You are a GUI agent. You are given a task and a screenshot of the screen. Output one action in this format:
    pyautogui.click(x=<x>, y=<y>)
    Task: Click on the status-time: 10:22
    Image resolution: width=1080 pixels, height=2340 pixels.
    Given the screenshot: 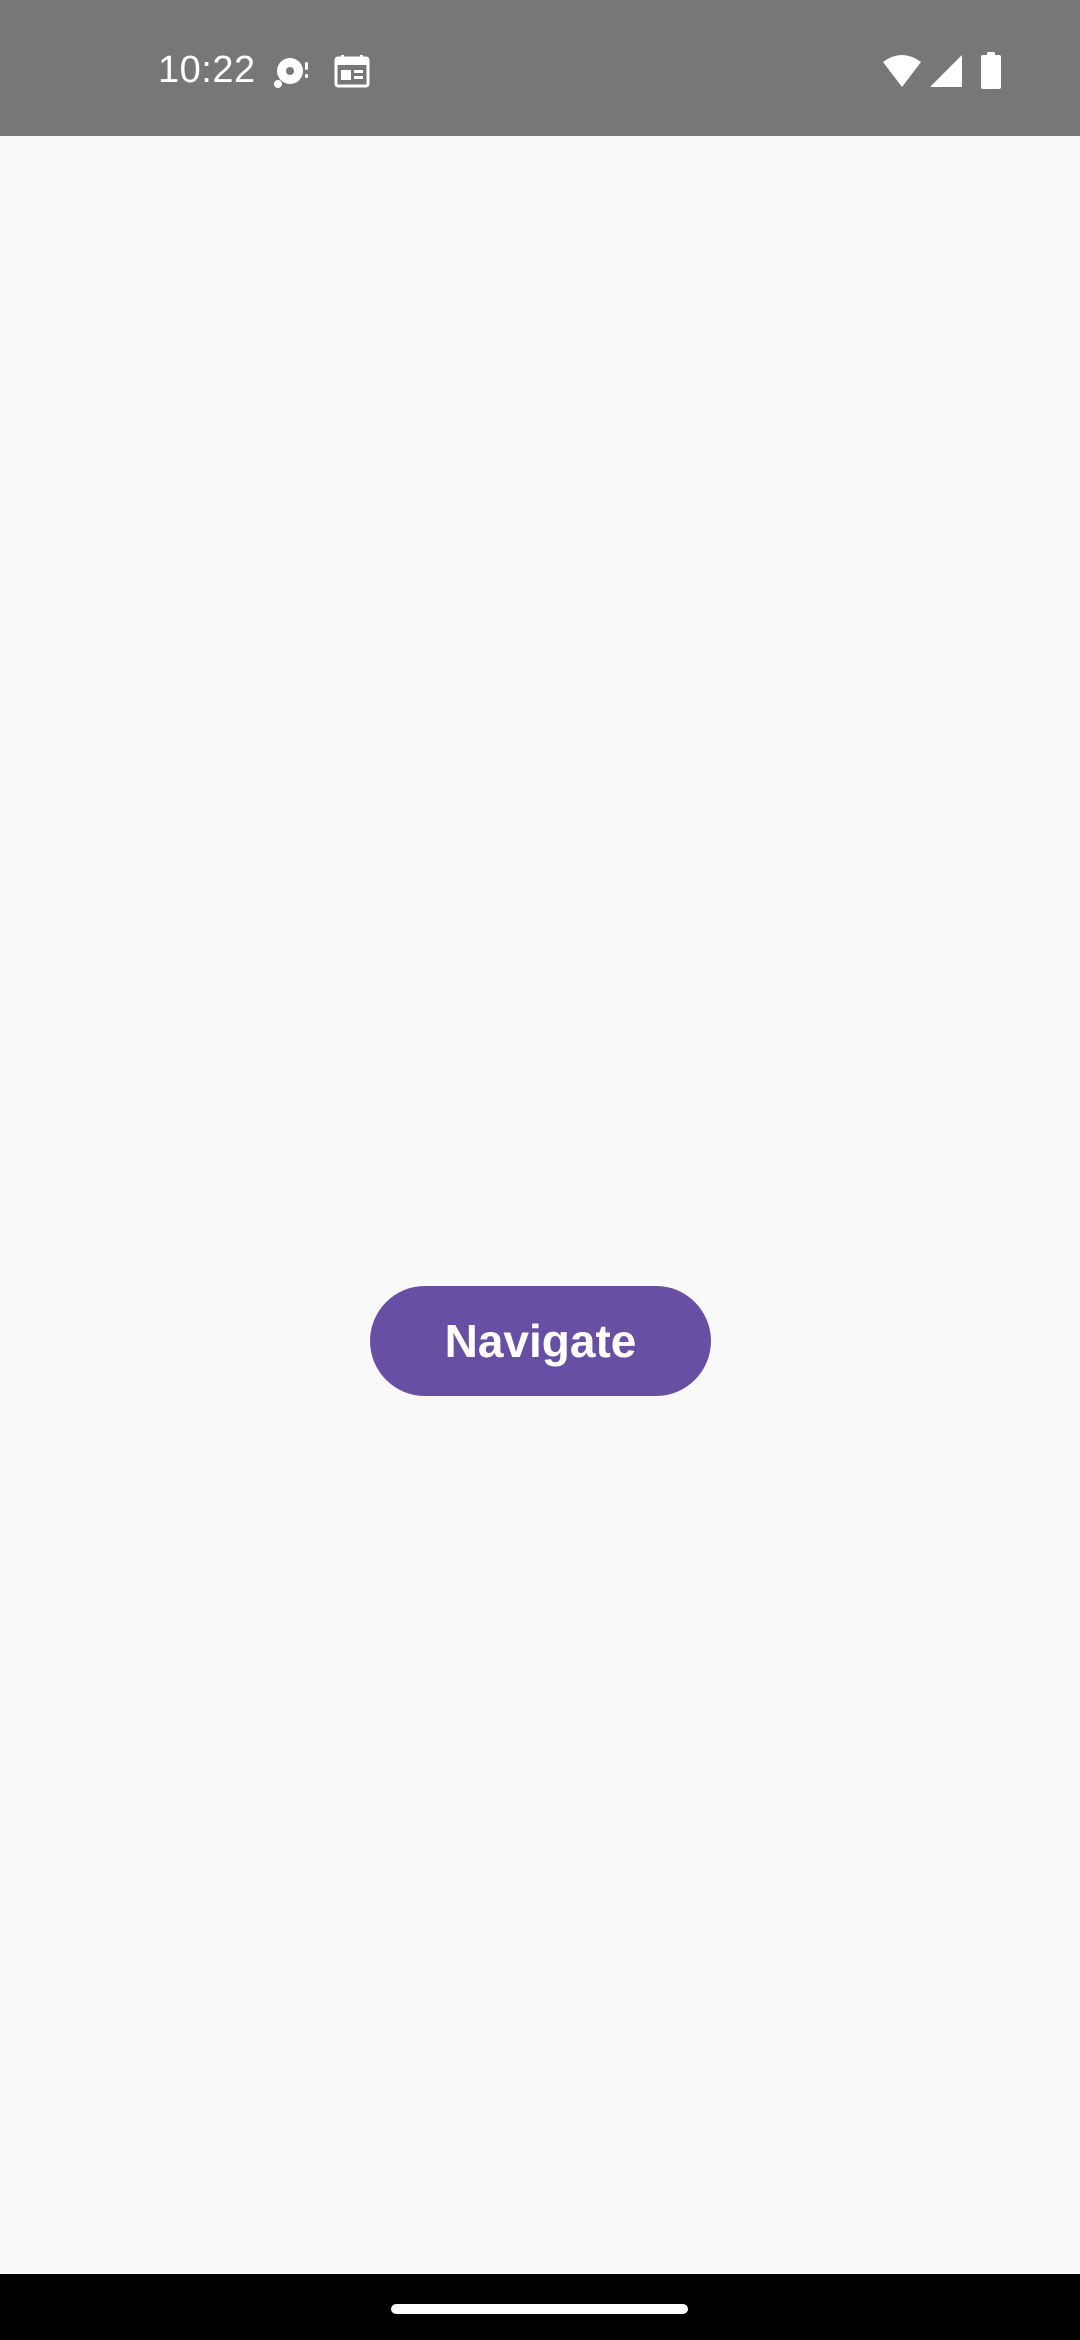 What is the action you would take?
    pyautogui.click(x=207, y=70)
    